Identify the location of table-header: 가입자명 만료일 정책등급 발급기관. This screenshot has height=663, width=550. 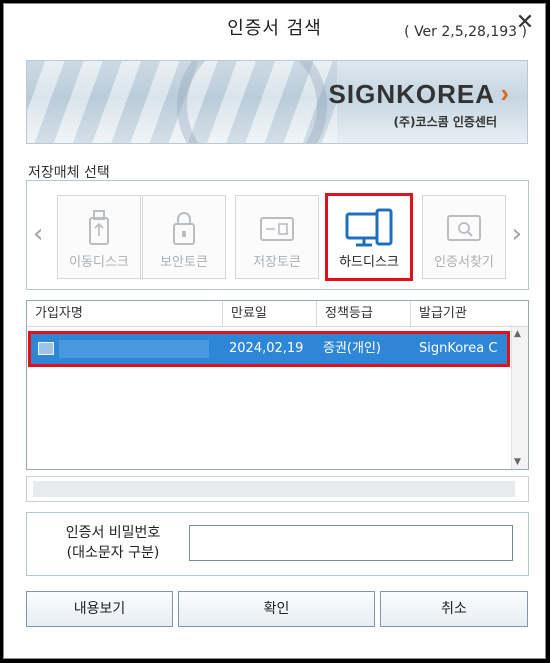
(277, 314).